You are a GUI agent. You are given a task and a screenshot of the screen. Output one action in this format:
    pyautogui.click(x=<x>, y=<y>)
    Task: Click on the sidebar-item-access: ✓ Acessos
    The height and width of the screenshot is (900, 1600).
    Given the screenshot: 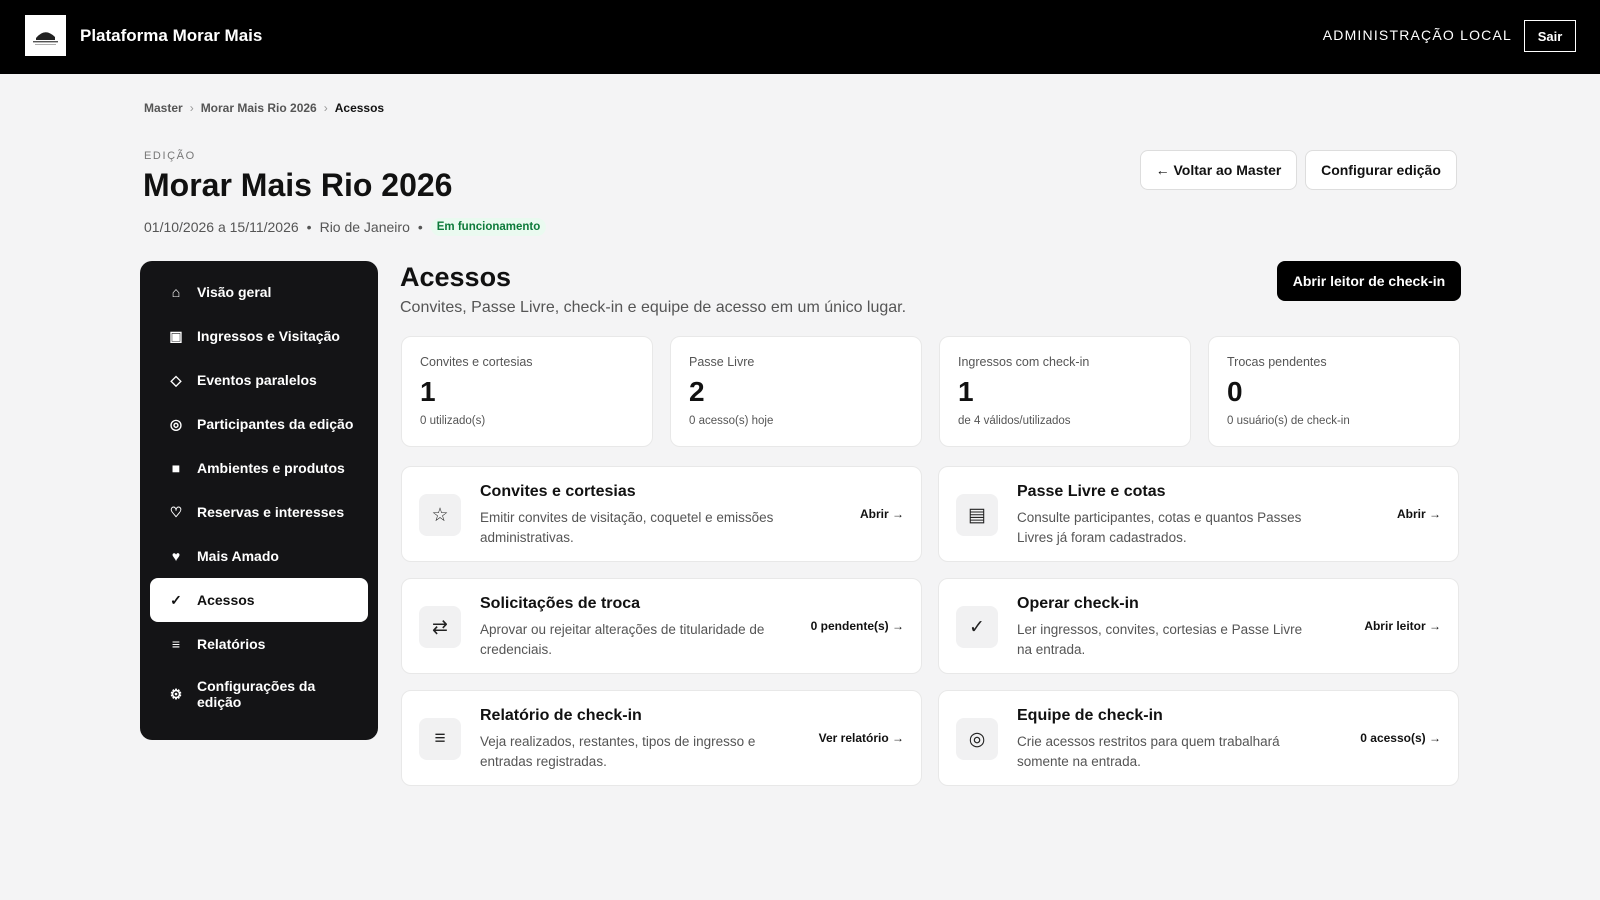 What is the action you would take?
    pyautogui.click(x=259, y=600)
    